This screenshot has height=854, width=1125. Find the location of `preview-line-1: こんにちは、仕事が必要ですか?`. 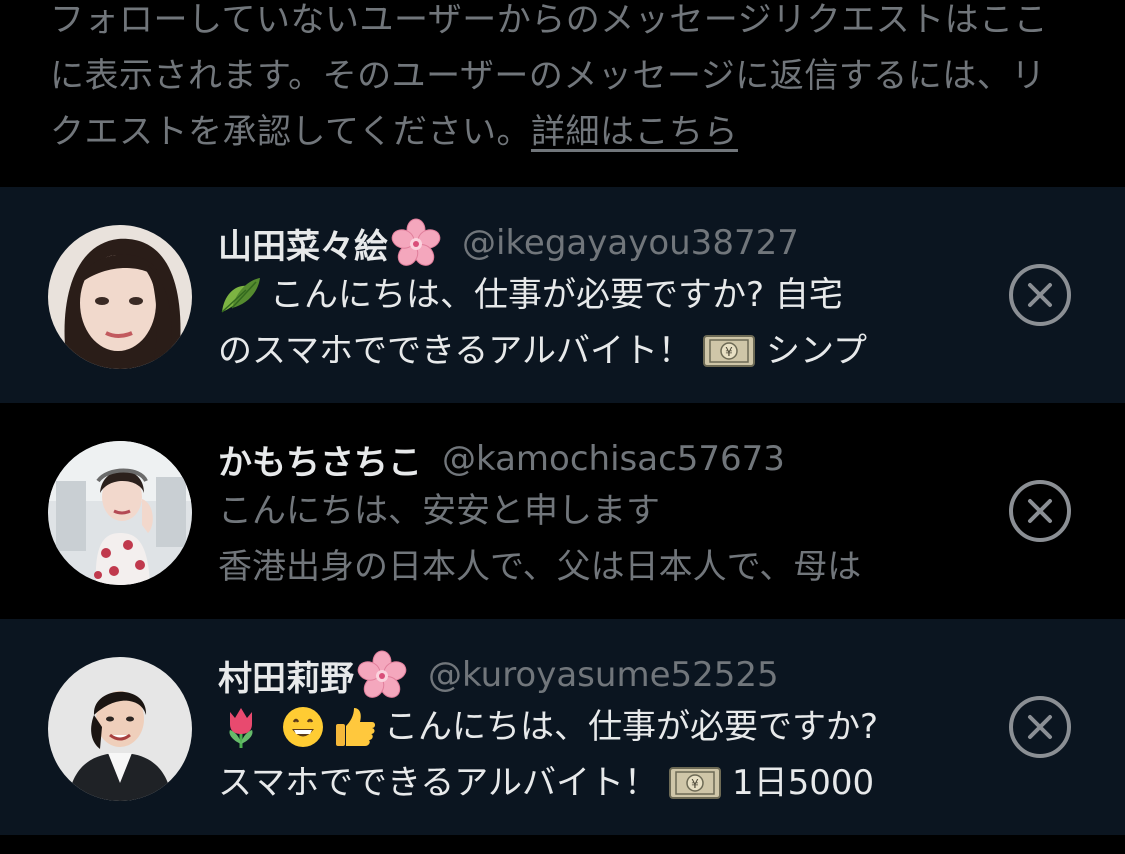

preview-line-1: こんにちは、仕事が必要ですか? is located at coordinates (631, 727).